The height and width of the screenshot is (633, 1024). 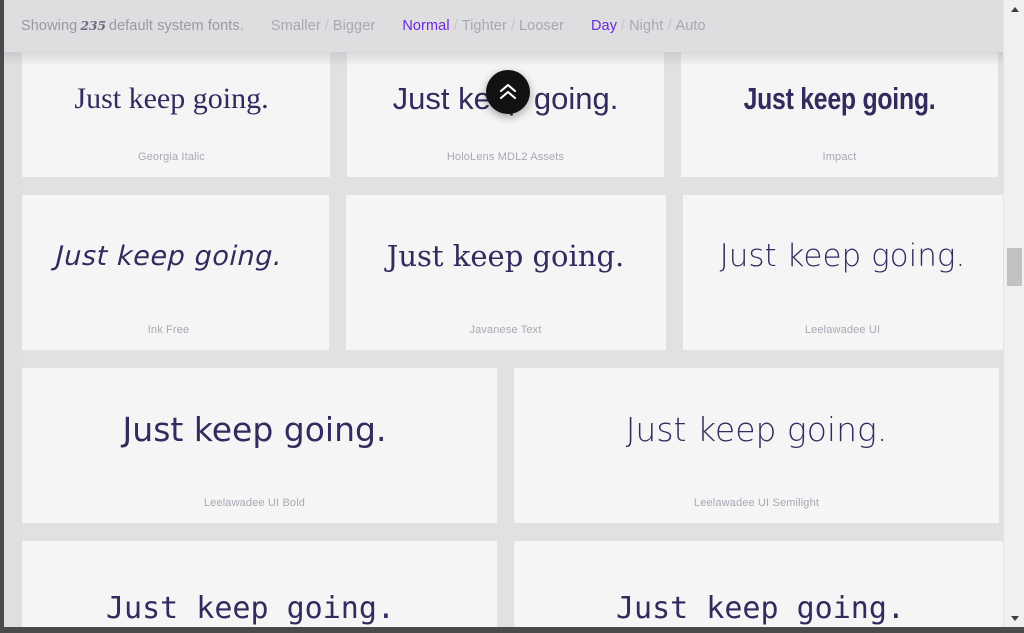 I want to click on scrollbar-thumb, so click(x=1014, y=267).